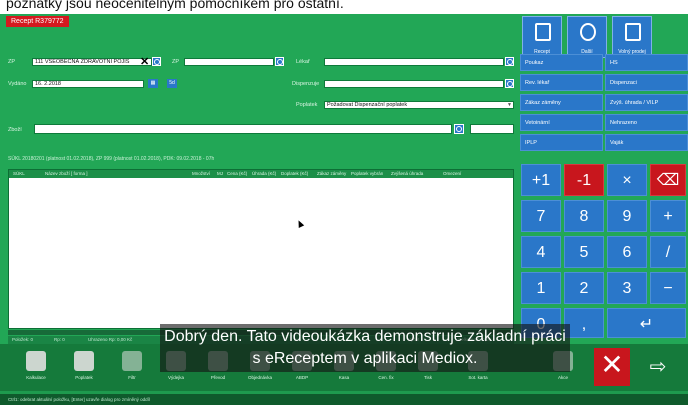 This screenshot has height=405, width=688. Describe the element at coordinates (561, 62) in the screenshot. I see `poukaz-button: Poukaz` at that location.